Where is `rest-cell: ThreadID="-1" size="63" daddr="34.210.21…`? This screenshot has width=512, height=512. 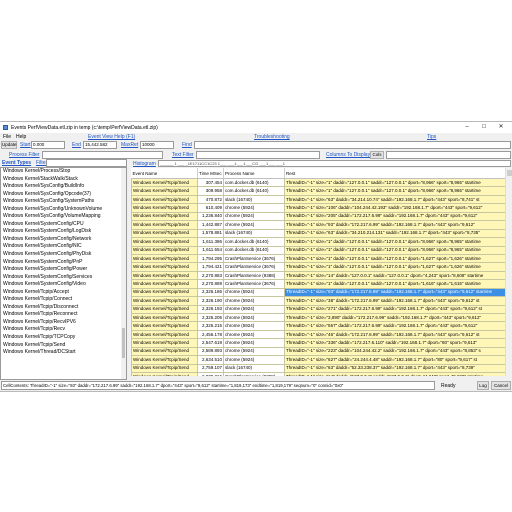
rest-cell: ThreadID="-1" size="63" daddr="34.210.21… is located at coordinates (395, 233).